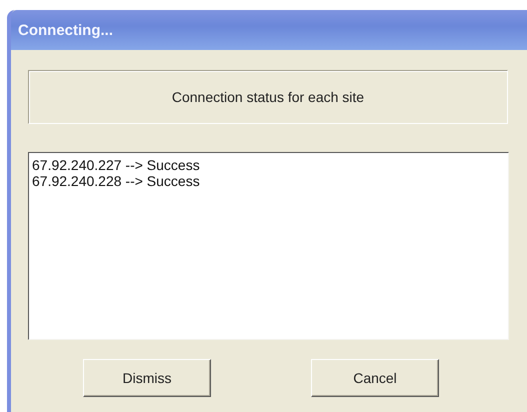 Image resolution: width=527 pixels, height=412 pixels. I want to click on dialog-button: Cancel, so click(375, 378).